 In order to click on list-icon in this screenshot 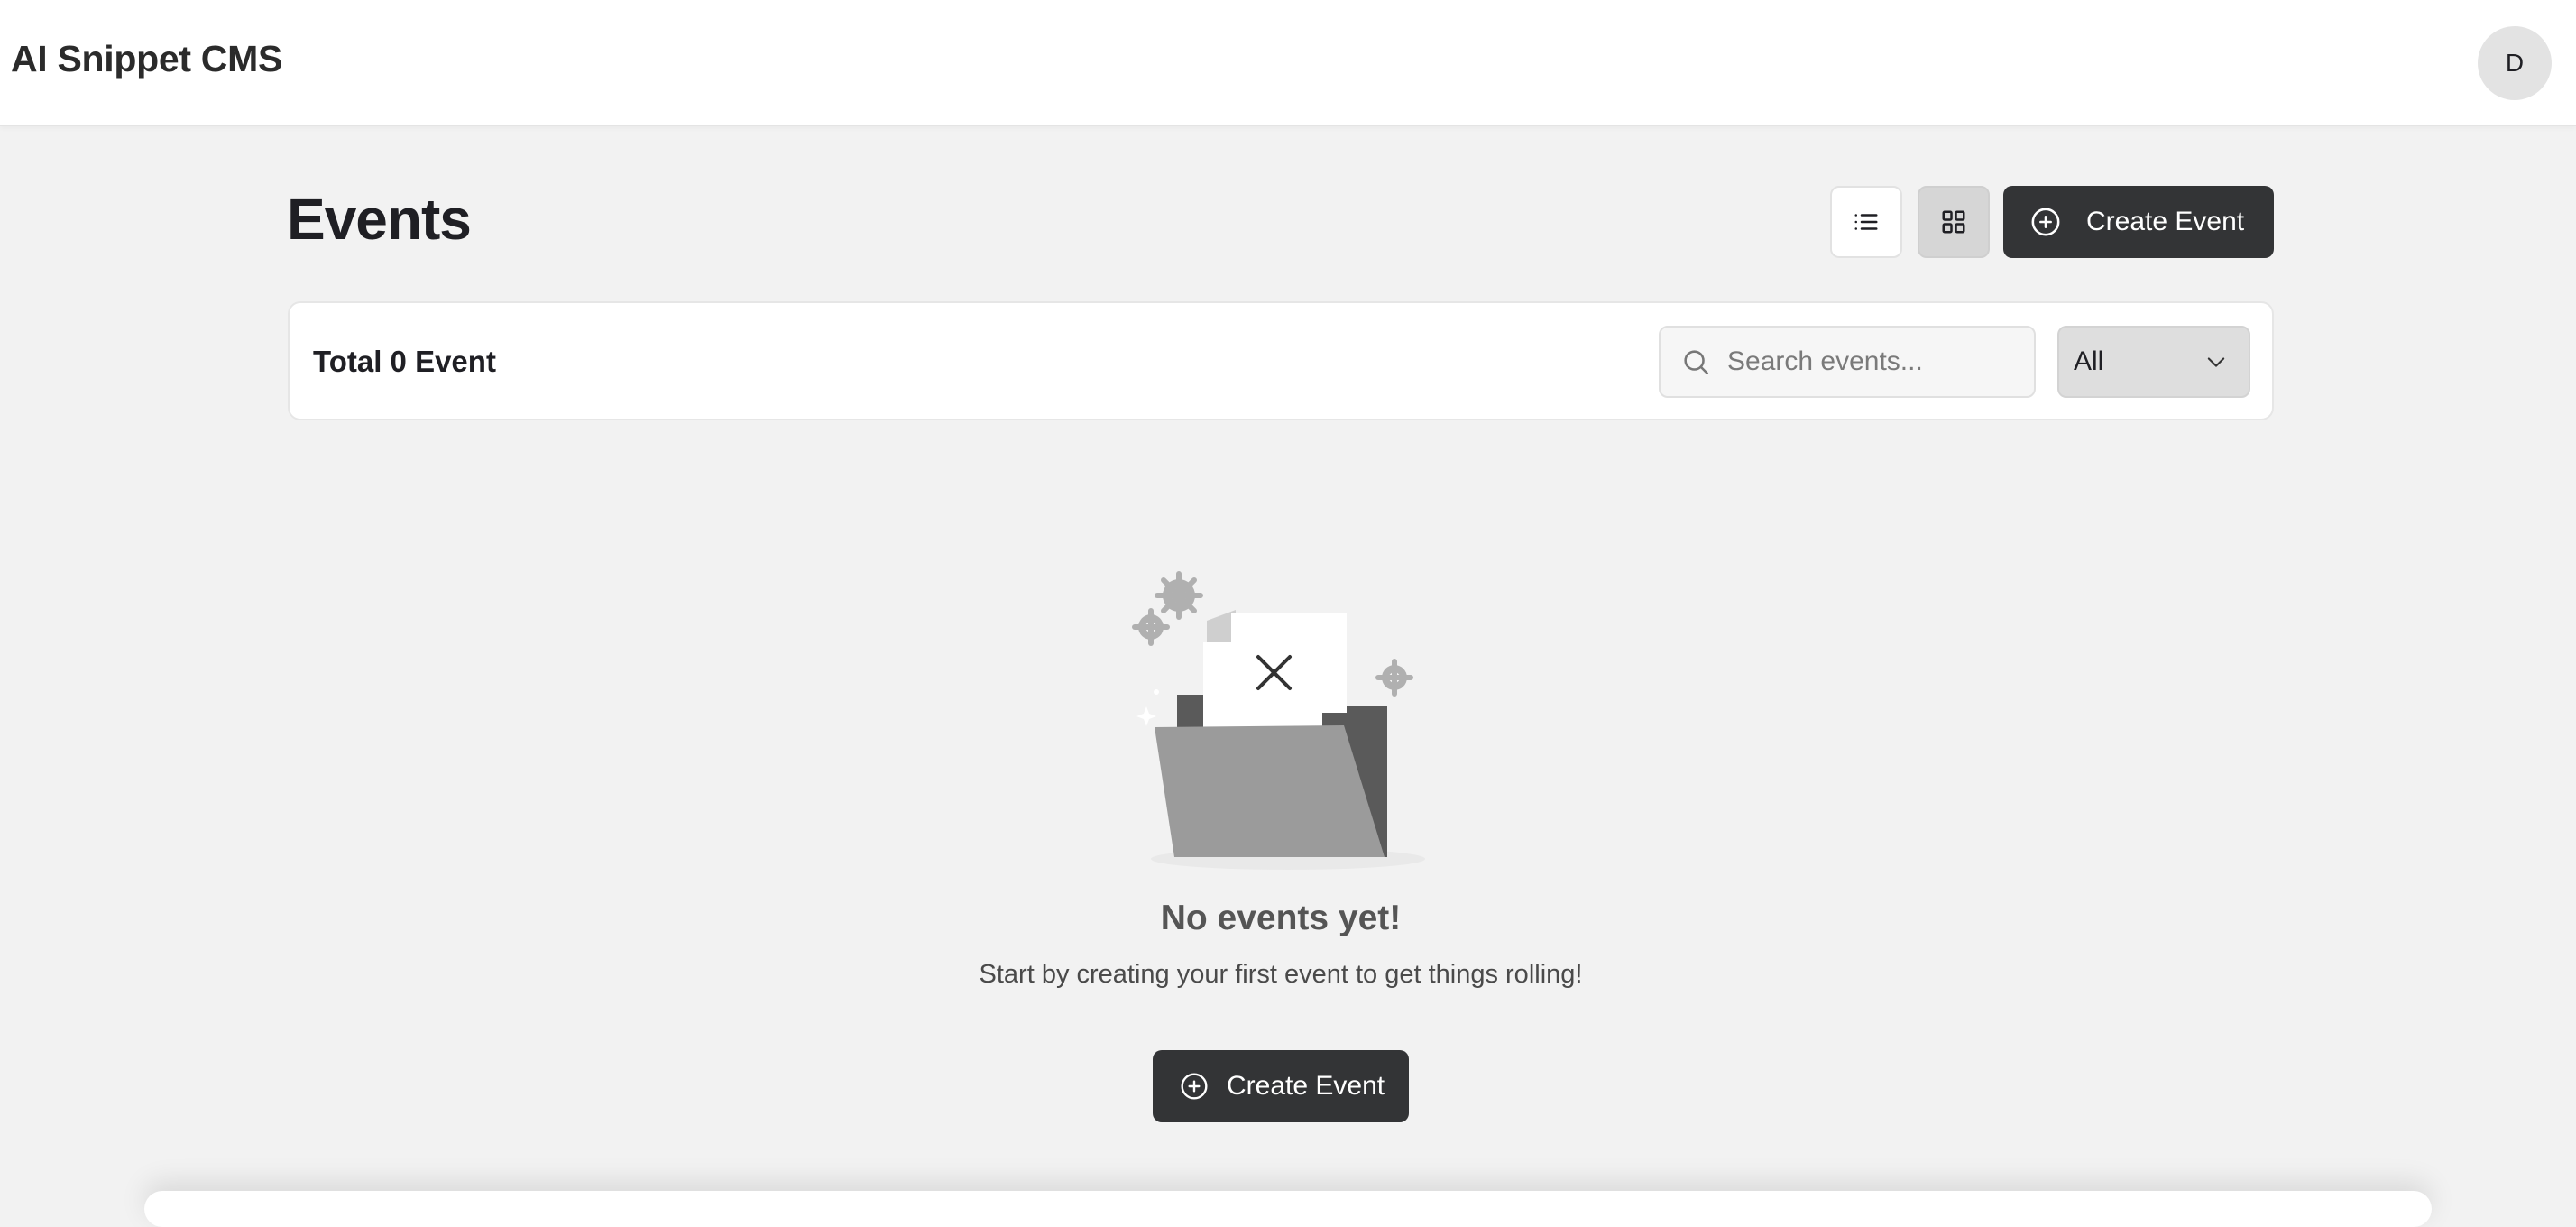, I will do `click(1866, 222)`.